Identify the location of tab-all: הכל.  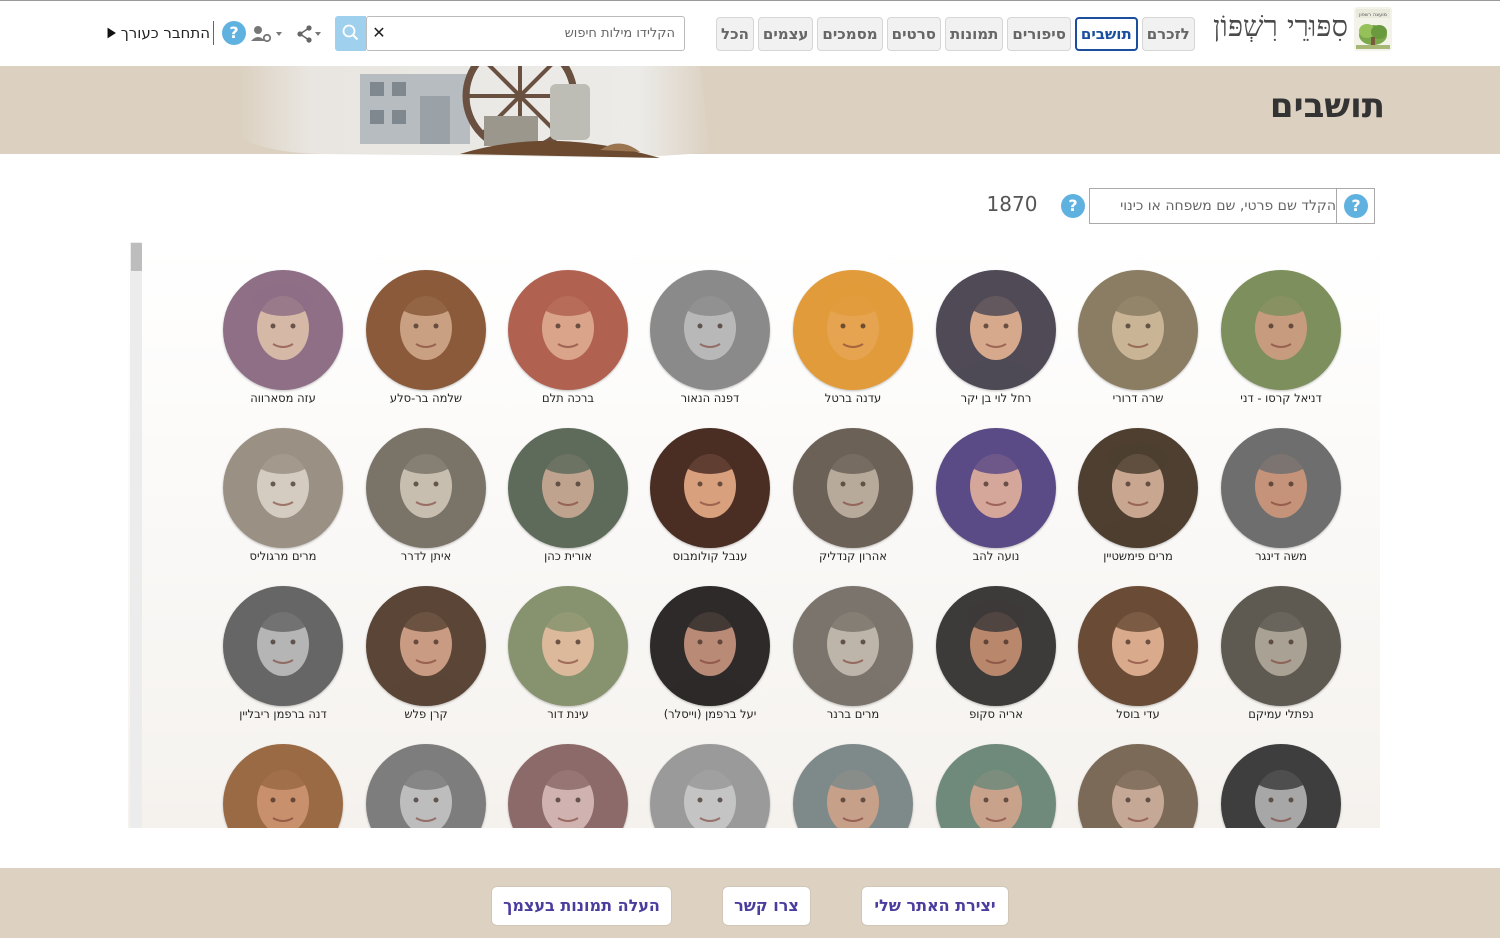
(735, 34).